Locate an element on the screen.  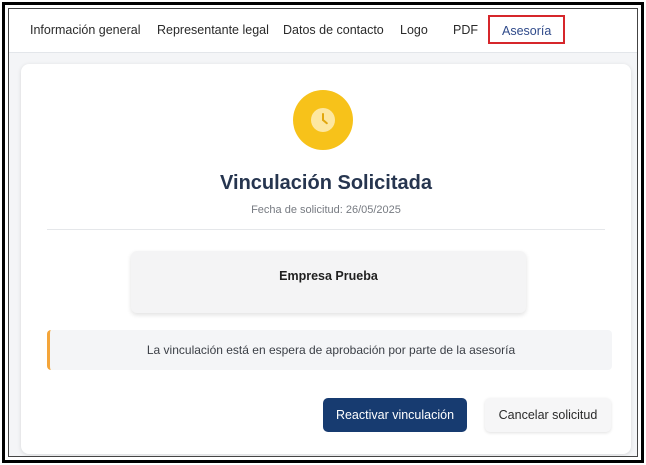
tab-asesoria: Asesoría is located at coordinates (527, 29).